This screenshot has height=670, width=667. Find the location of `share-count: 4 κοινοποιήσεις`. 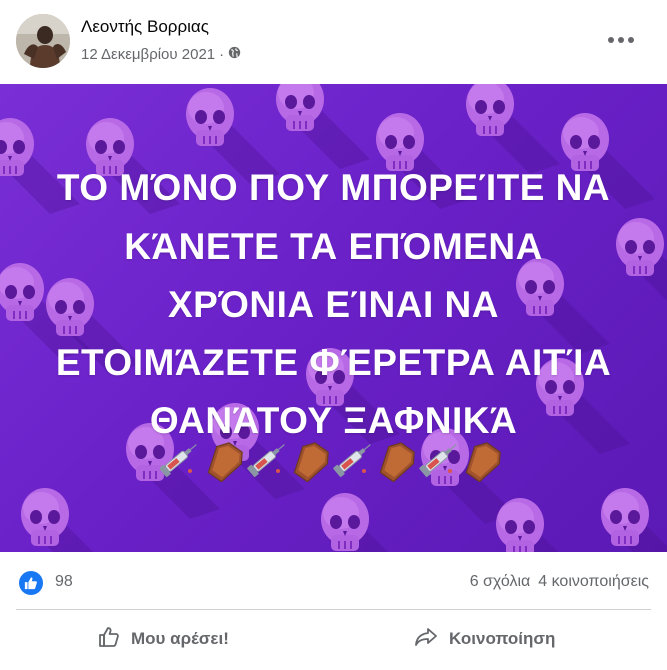

share-count: 4 κοινοποιήσεις is located at coordinates (593, 582).